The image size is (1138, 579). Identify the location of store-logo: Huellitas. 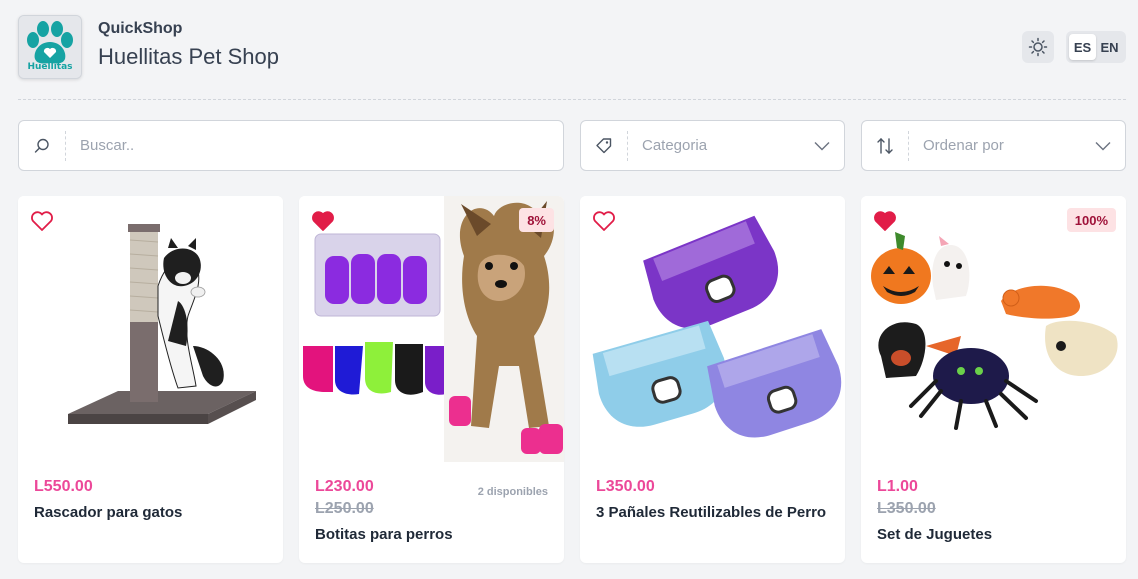
(50, 47).